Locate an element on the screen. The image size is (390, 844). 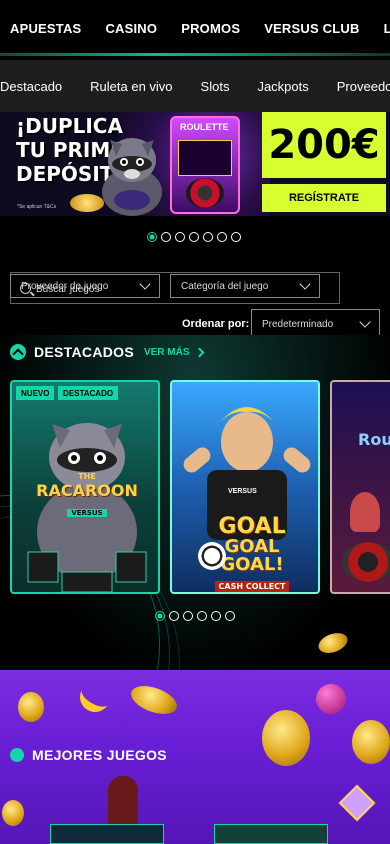
dealer-figure is located at coordinates (365, 512).